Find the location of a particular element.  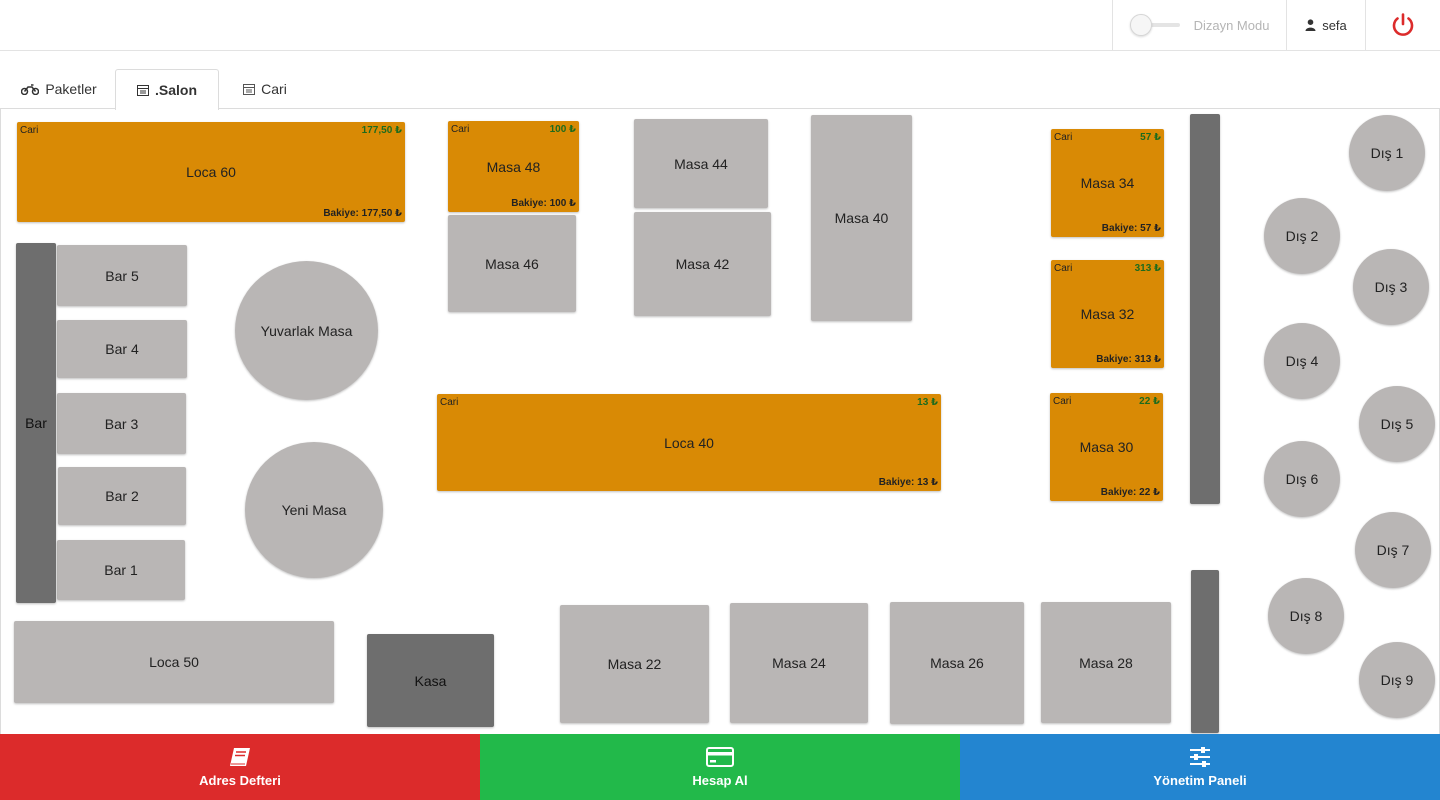

table-balance: Bakiye: 313 ₺ is located at coordinates (1128, 359).